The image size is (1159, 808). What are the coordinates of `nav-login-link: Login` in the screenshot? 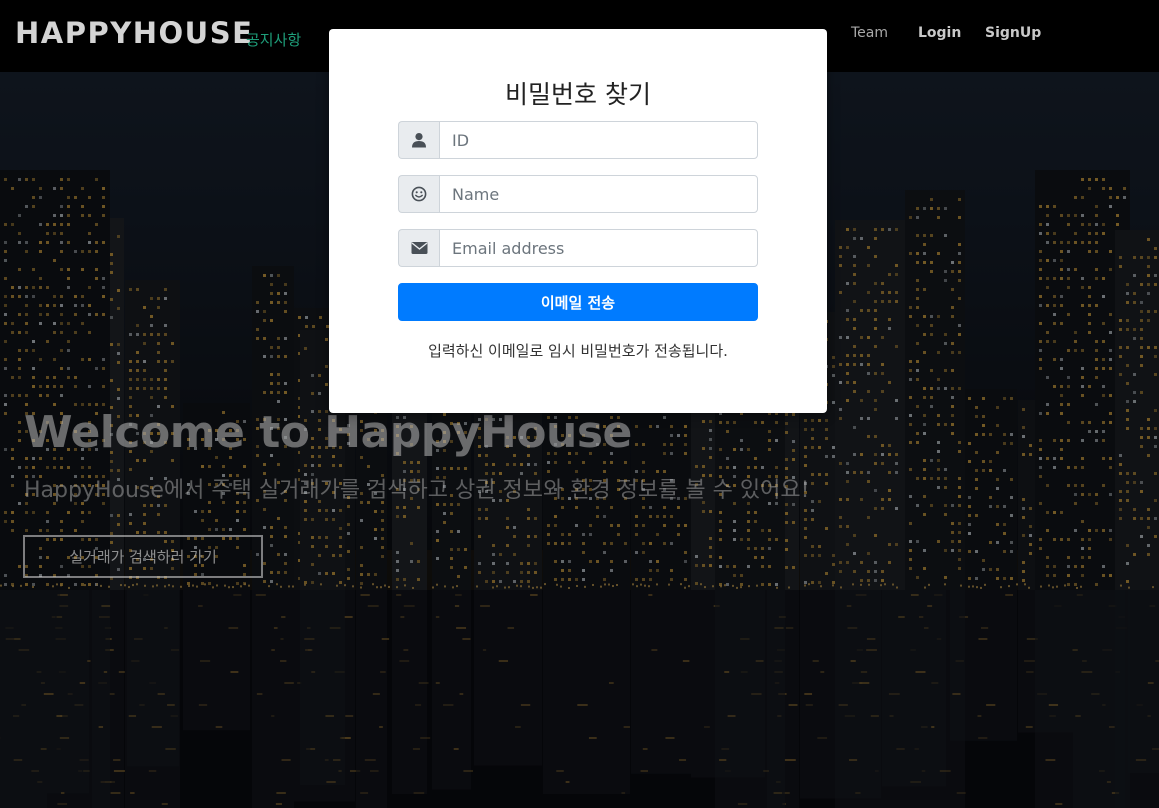 It's located at (939, 33).